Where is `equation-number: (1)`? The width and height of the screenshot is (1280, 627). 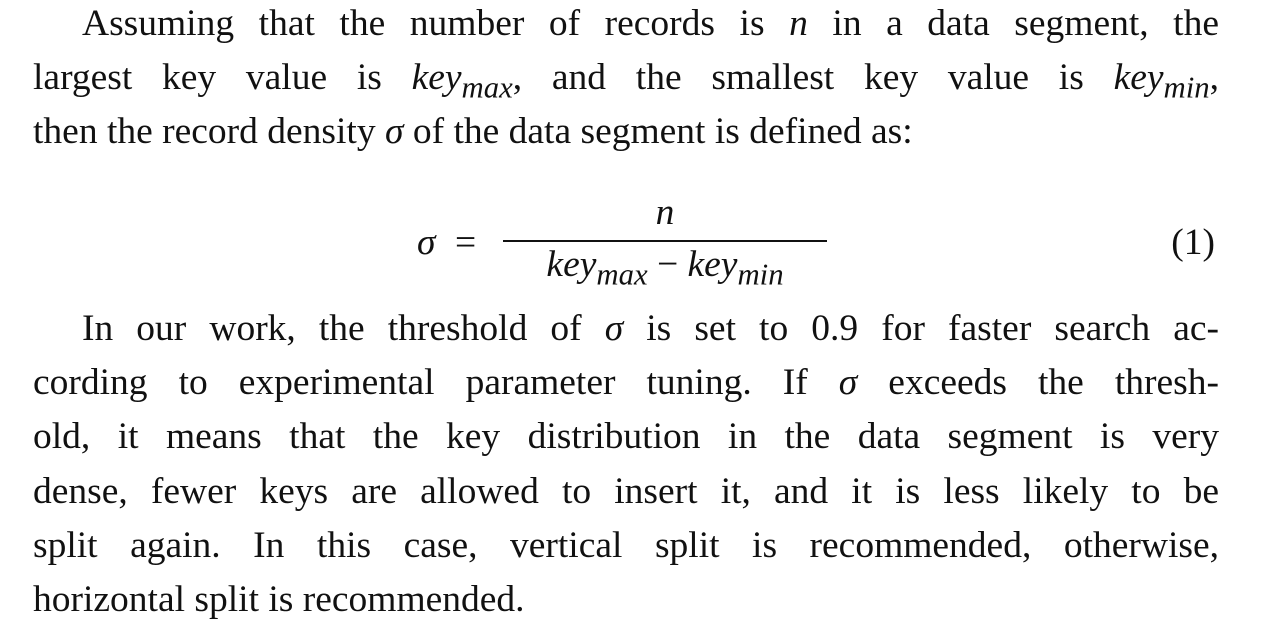
equation-number: (1) is located at coordinates (1193, 242).